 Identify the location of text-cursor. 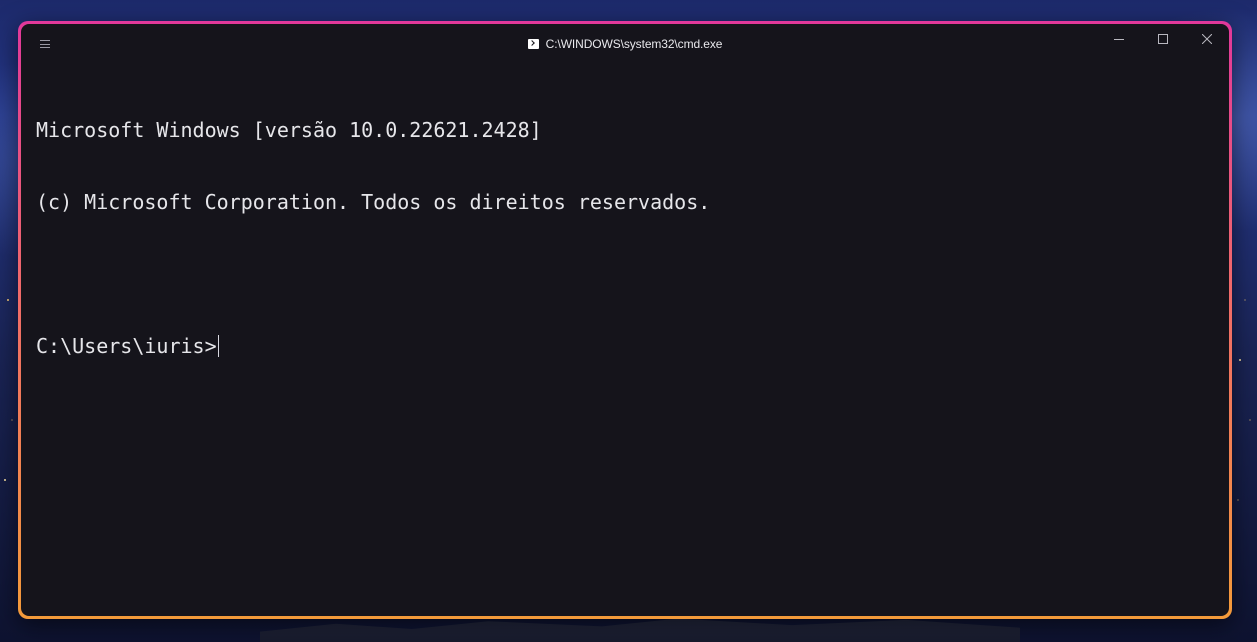
(218, 346).